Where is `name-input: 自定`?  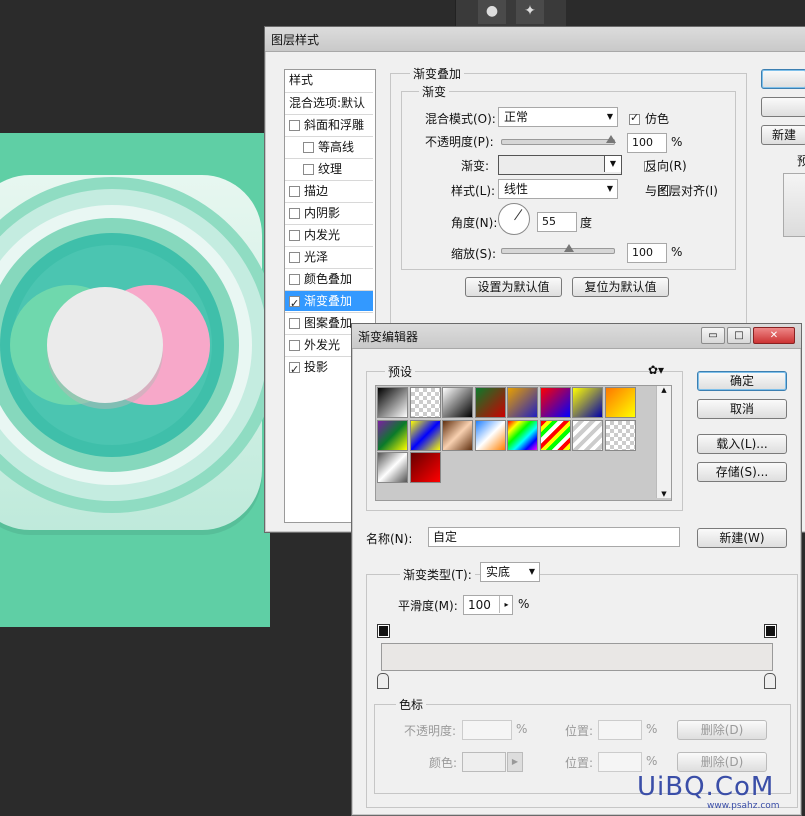
name-input: 自定 is located at coordinates (554, 537).